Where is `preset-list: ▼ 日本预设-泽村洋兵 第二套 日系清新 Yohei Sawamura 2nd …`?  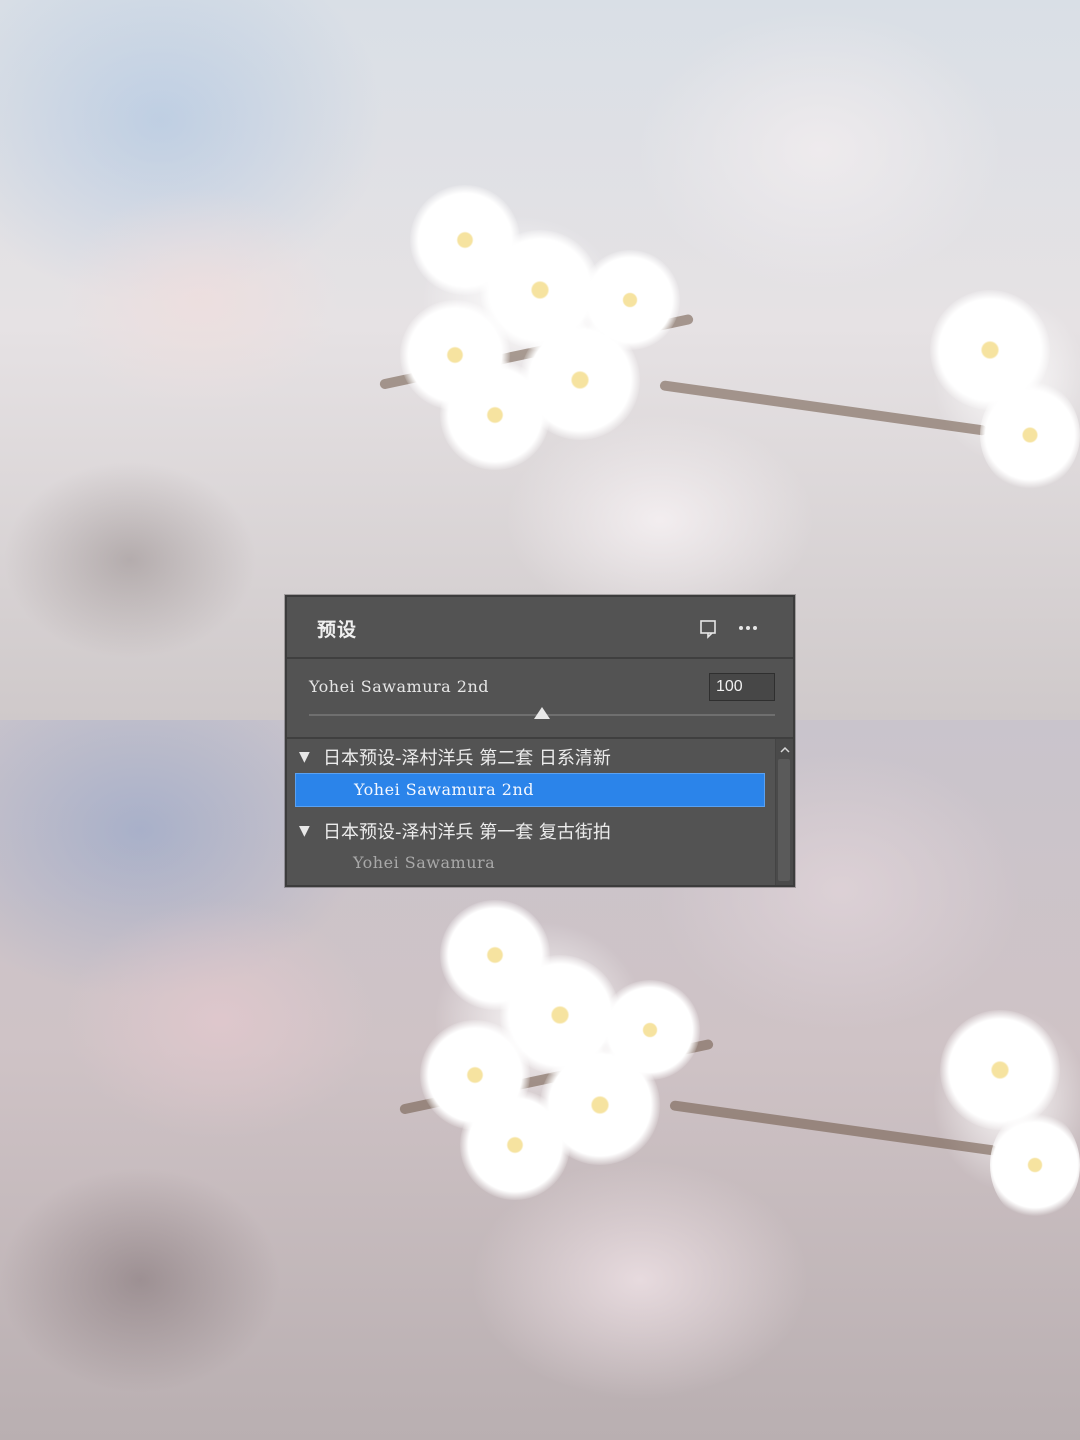 preset-list: ▼ 日本预设-泽村洋兵 第二套 日系清新 Yohei Sawamura 2nd … is located at coordinates (540, 811).